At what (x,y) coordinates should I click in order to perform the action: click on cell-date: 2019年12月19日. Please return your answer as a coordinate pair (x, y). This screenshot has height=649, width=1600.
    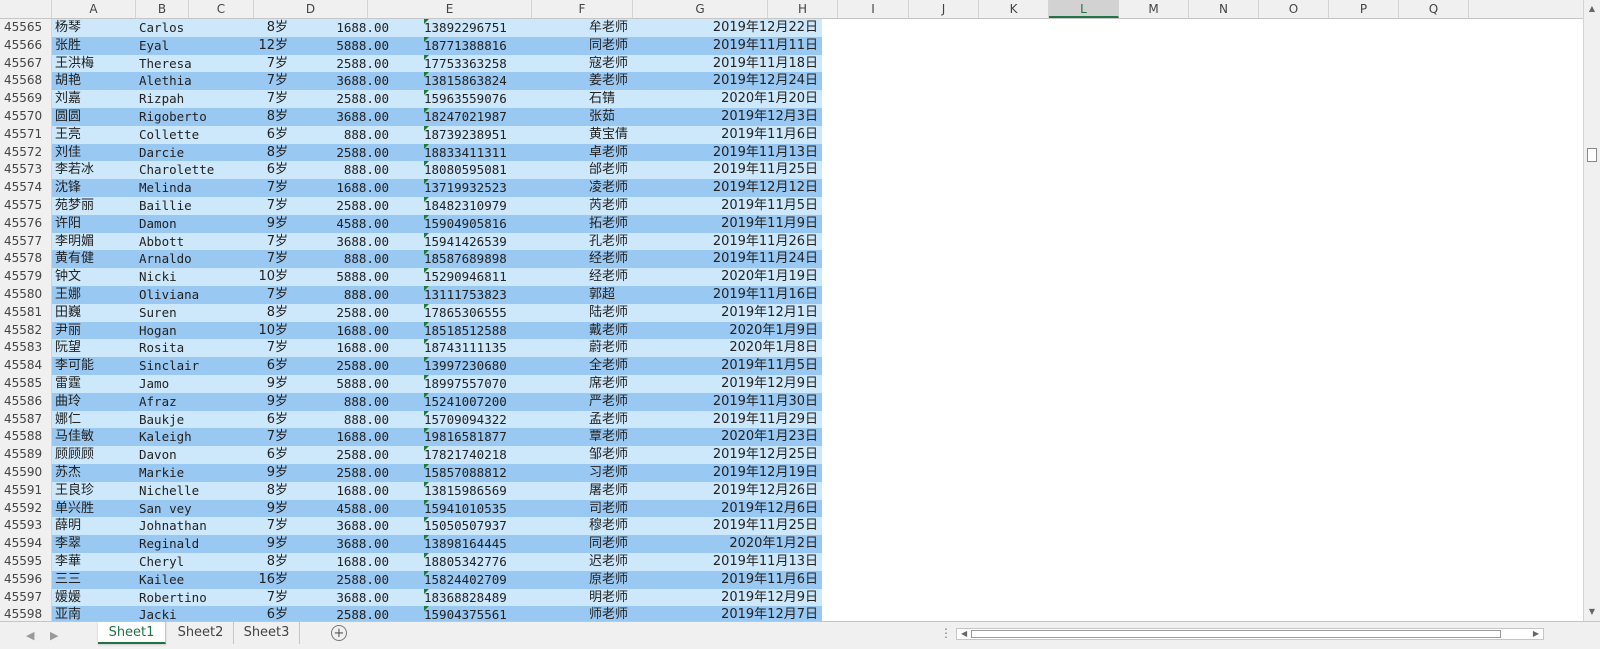
    Looking at the image, I should click on (753, 473).